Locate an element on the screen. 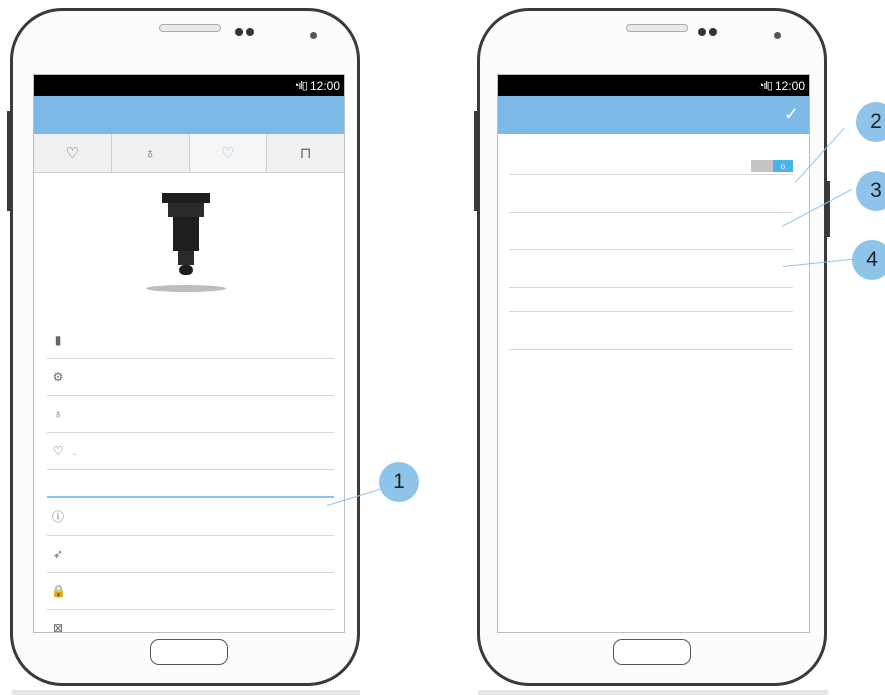 This screenshot has height=695, width=885. list-item-info: ⓘ is located at coordinates (190, 517).